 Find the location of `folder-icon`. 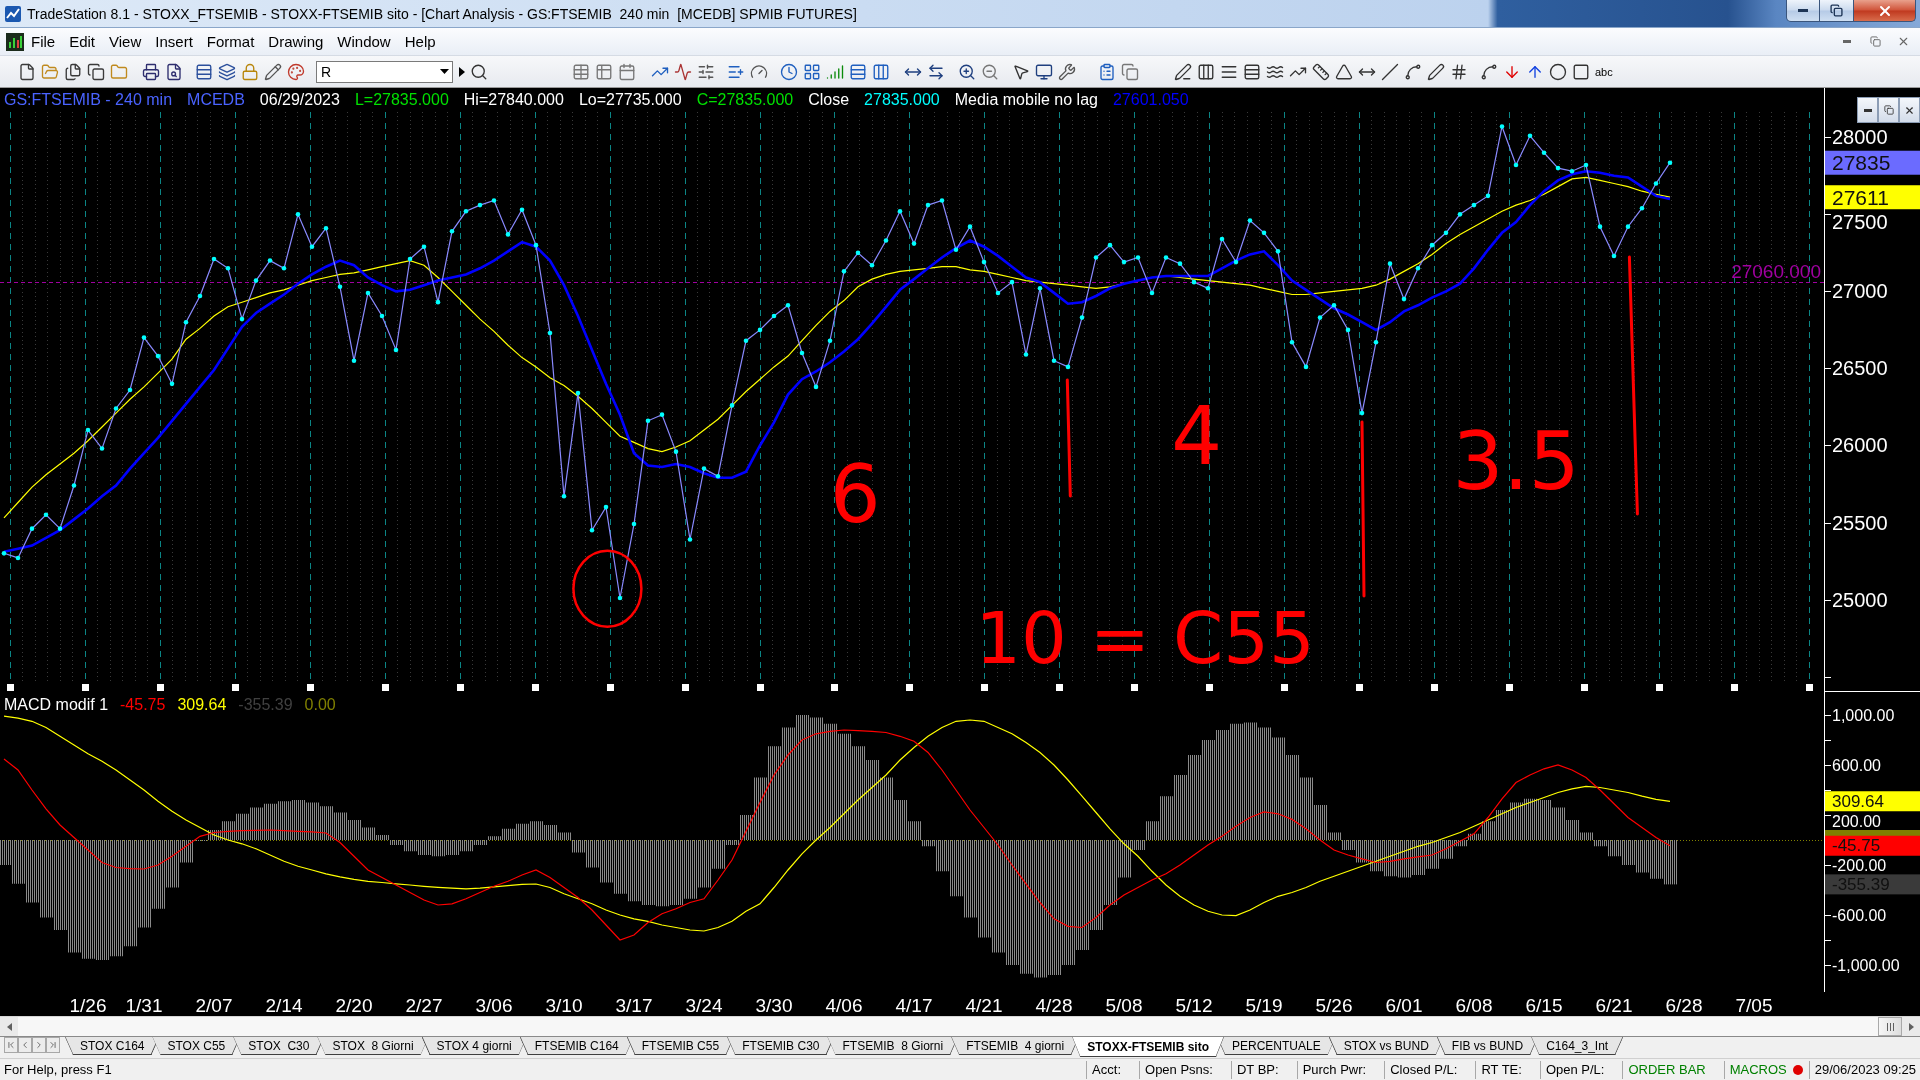

folder-icon is located at coordinates (119, 71).